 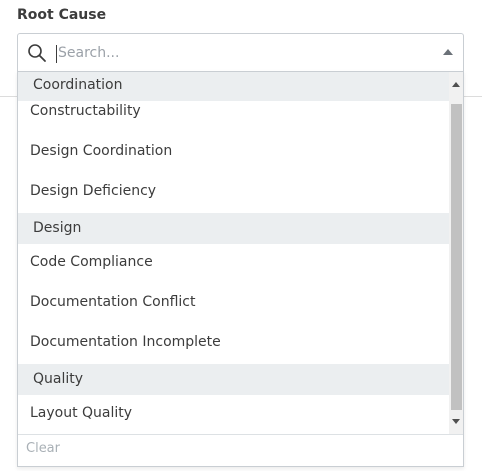 I want to click on search-icon, so click(x=37, y=53).